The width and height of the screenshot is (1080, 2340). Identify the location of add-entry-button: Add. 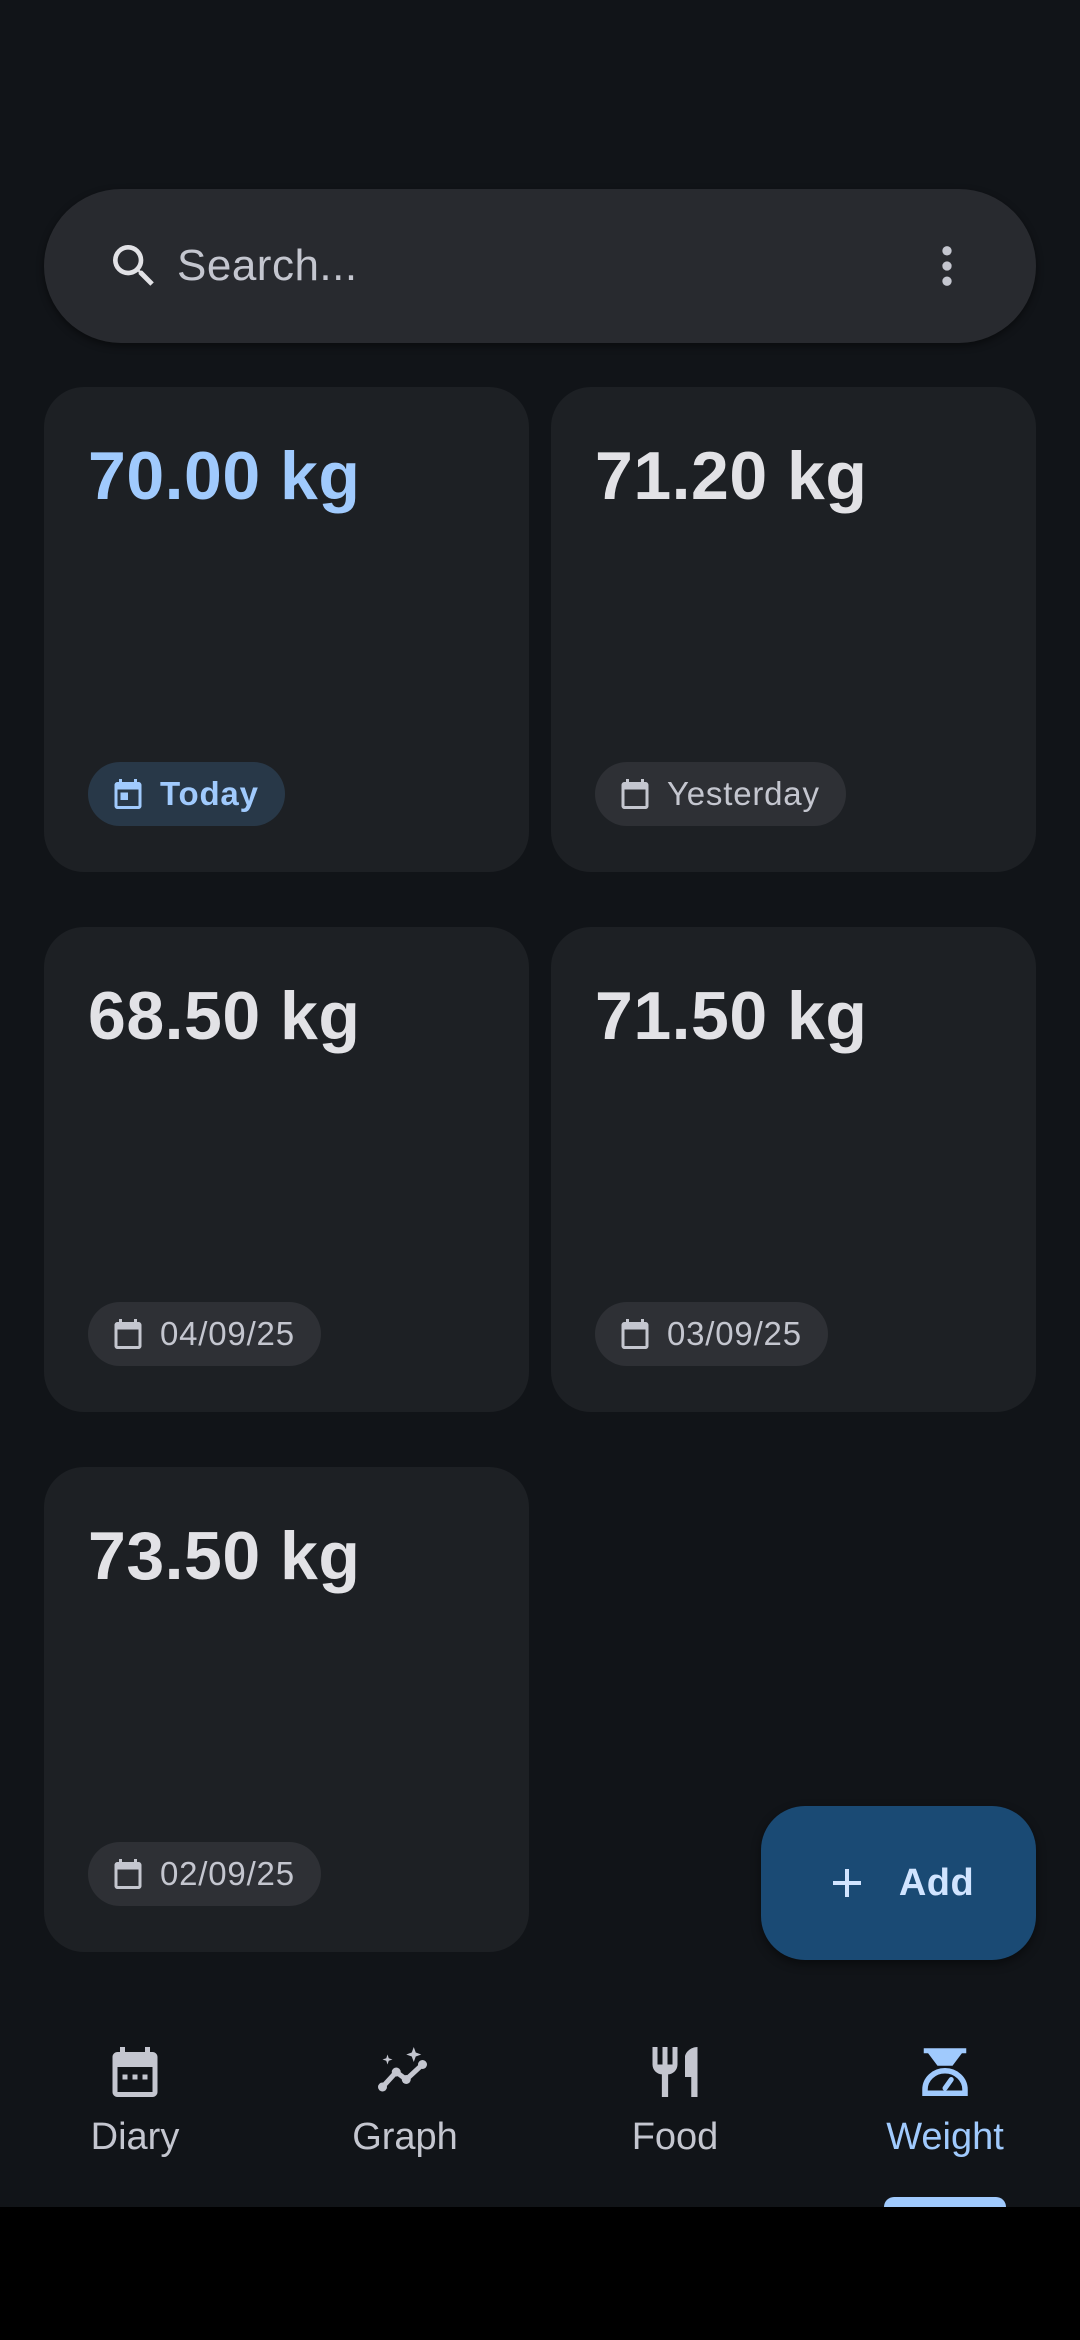
(898, 1883).